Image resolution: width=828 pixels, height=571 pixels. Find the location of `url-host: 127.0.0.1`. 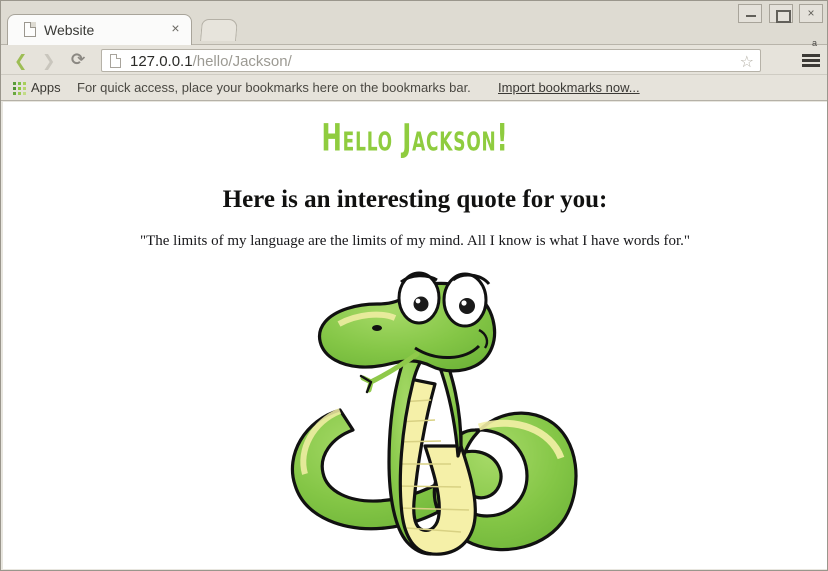

url-host: 127.0.0.1 is located at coordinates (161, 61).